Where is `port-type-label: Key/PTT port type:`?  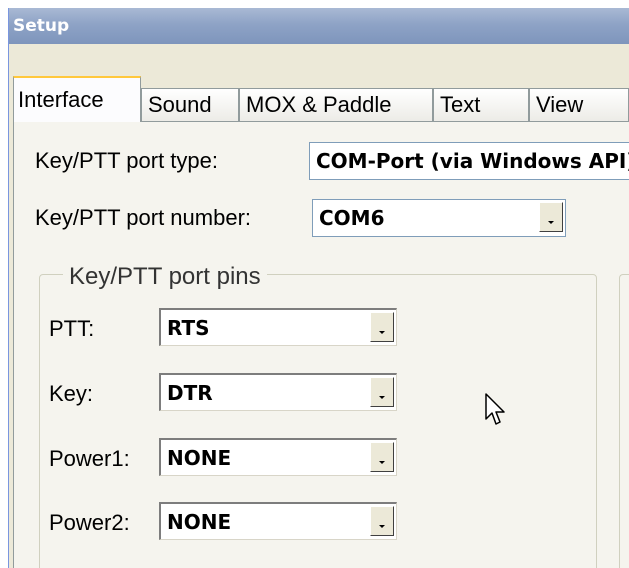
port-type-label: Key/PTT port type: is located at coordinates (127, 160).